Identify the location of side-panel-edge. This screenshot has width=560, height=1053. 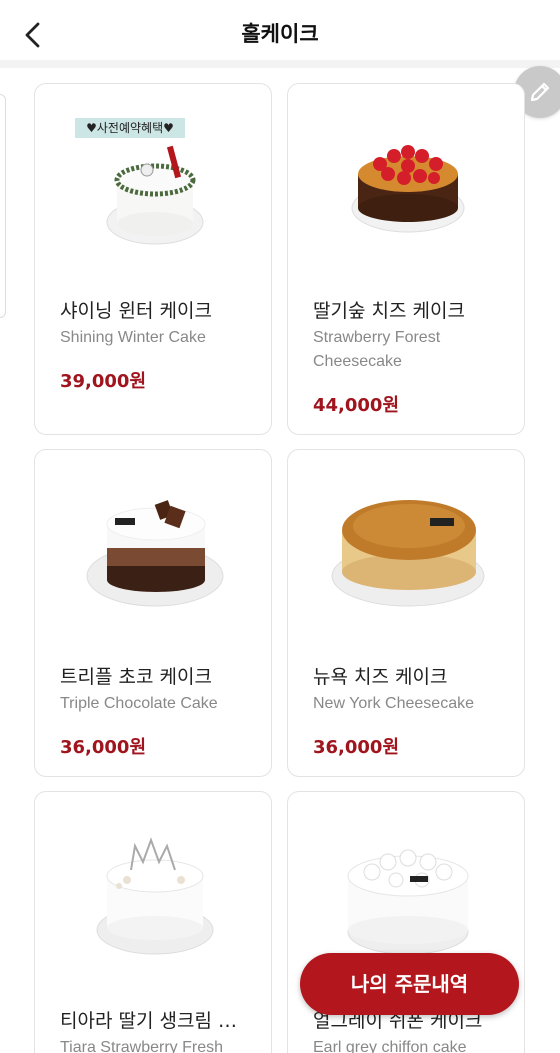
(3, 206).